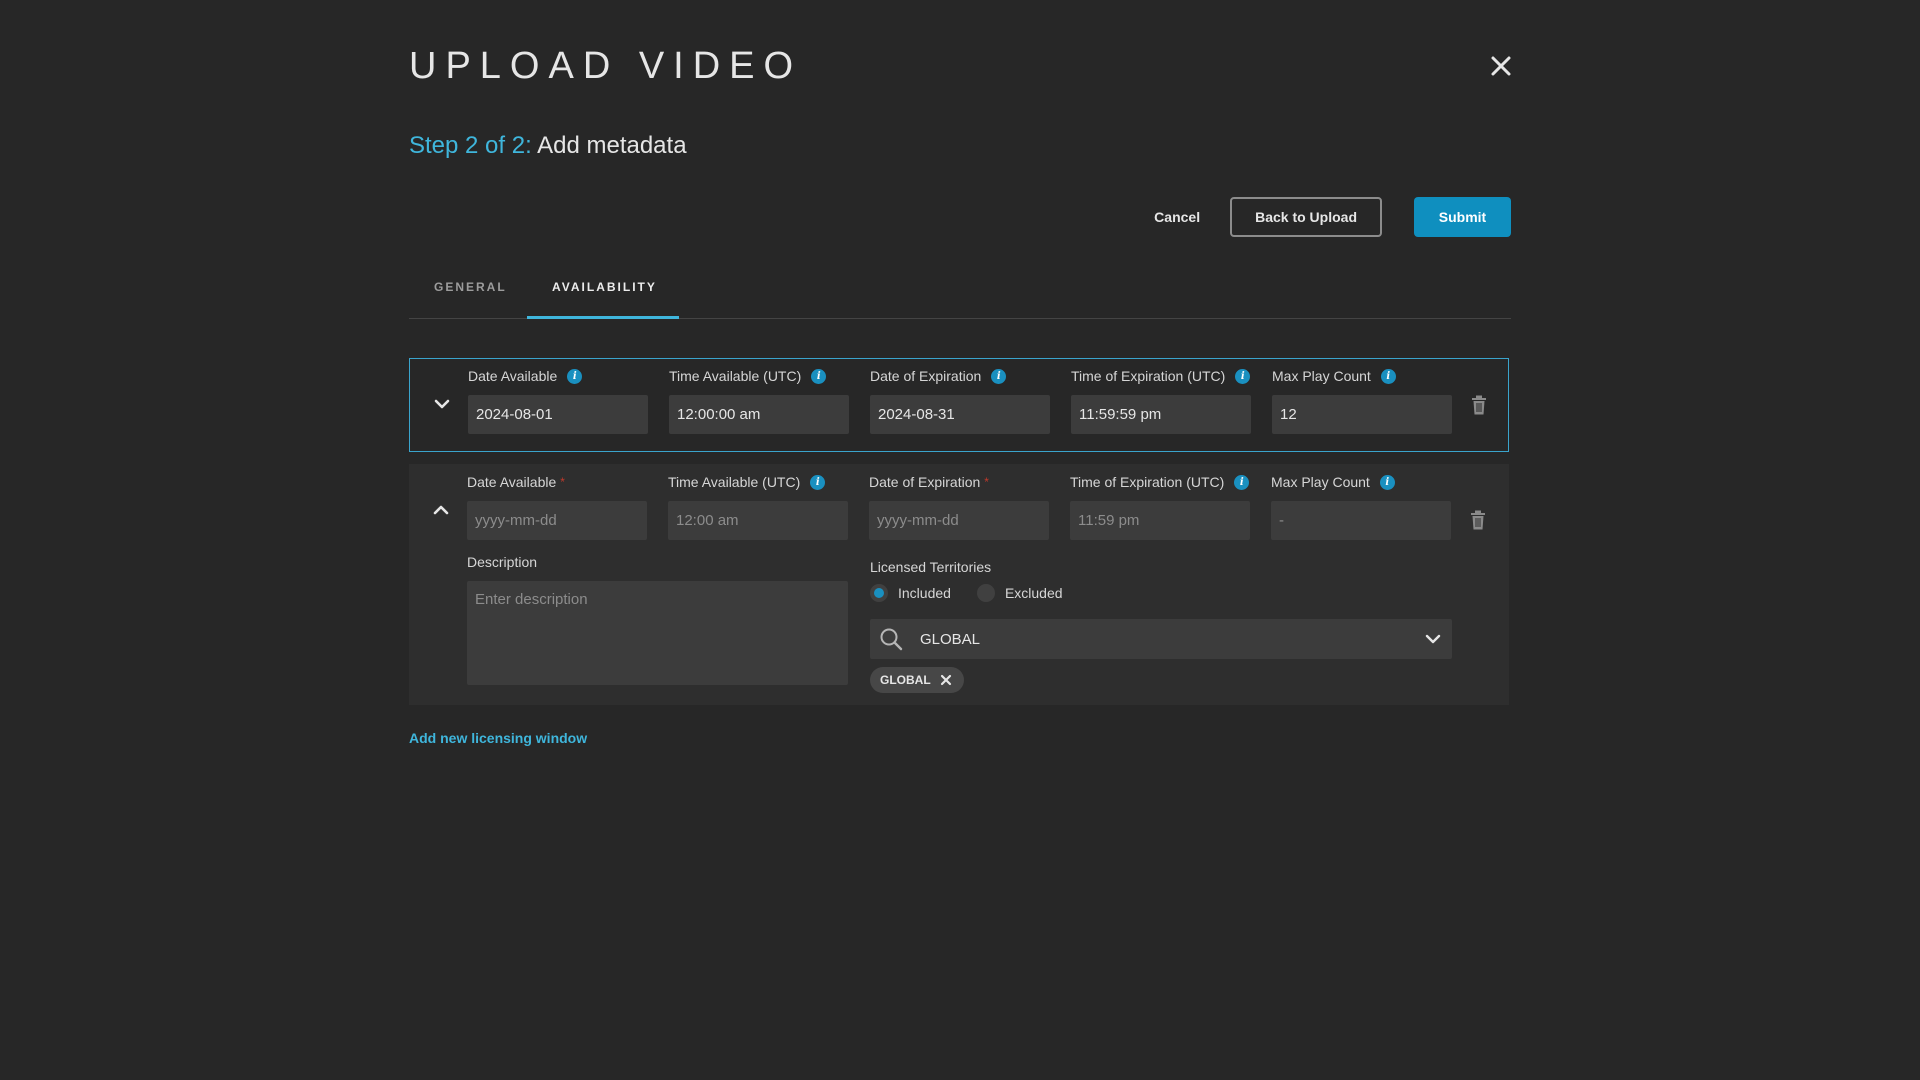 This screenshot has height=1080, width=1920. I want to click on date-available-field: Date Available i, so click(558, 400).